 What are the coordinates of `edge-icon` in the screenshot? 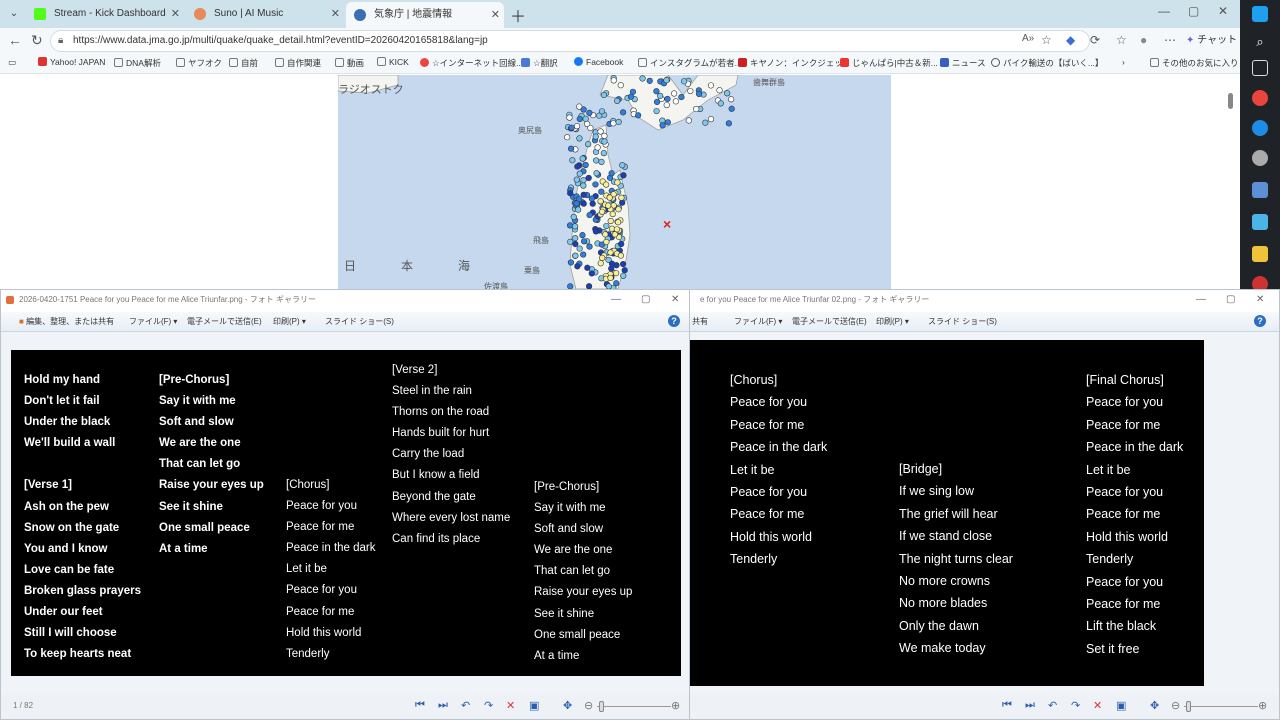 It's located at (1260, 128).